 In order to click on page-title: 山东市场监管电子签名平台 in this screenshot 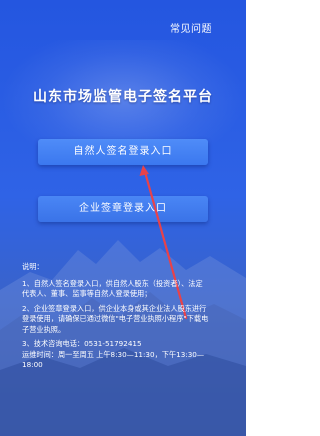, I will do `click(123, 97)`.